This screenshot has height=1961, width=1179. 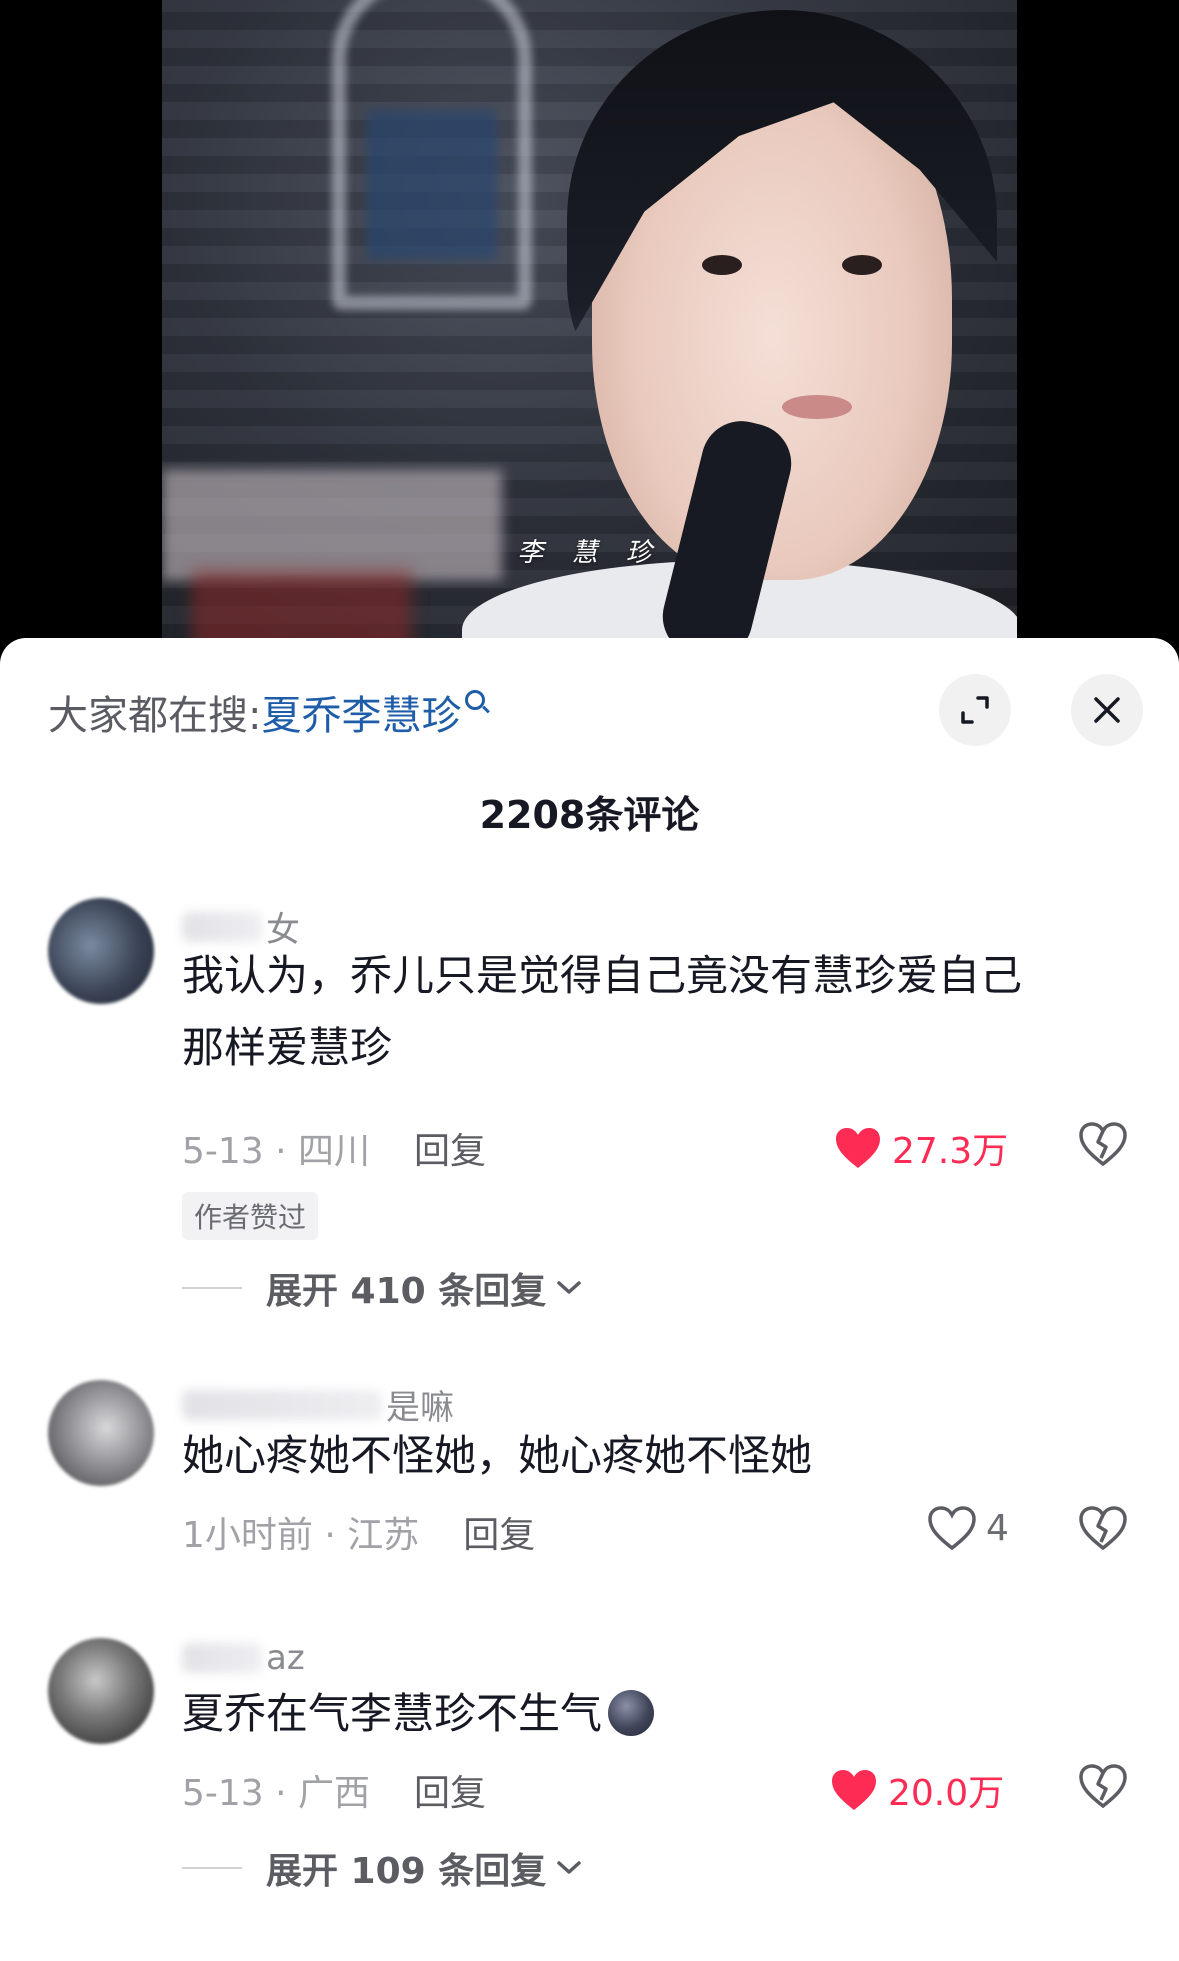 I want to click on comment-text: 我认为，乔儿只是觉得自己竟没有慧珍爱自己 那样爱慧珍, so click(x=642, y=1012).